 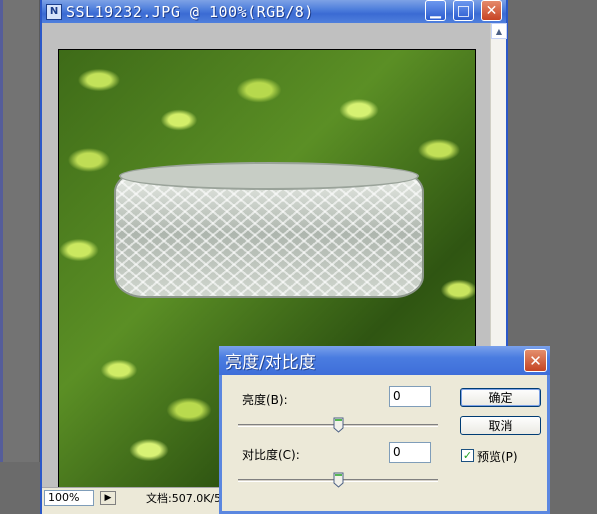 I want to click on document-title: SSL19232.JPG @ 100%(RGB/8), so click(x=190, y=11).